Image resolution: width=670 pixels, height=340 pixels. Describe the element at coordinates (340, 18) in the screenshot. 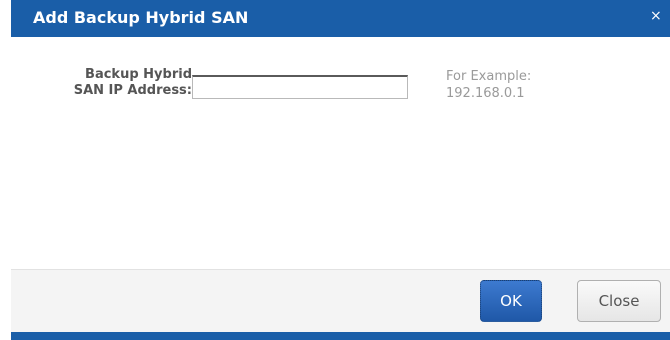

I see `dialog-titlebar: Add Backup Hybrid SAN` at that location.